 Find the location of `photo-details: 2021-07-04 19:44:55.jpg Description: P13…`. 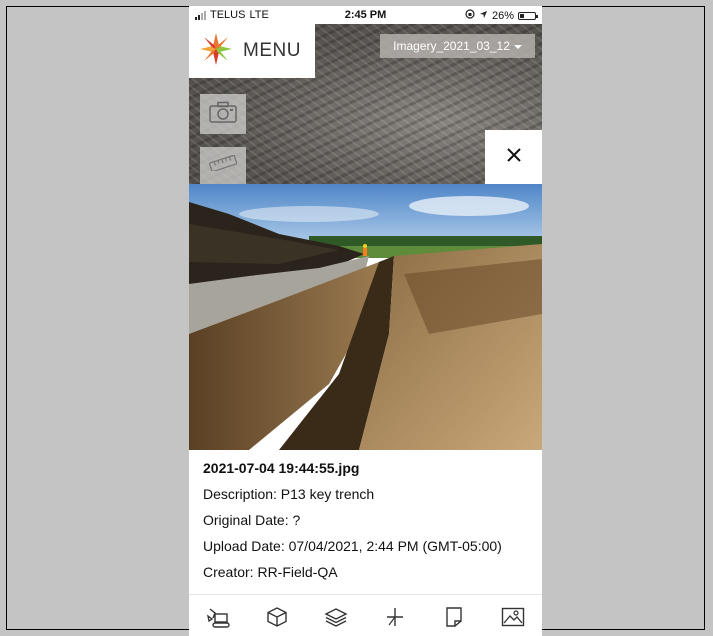

photo-details: 2021-07-04 19:44:55.jpg Description: P13… is located at coordinates (368, 523).